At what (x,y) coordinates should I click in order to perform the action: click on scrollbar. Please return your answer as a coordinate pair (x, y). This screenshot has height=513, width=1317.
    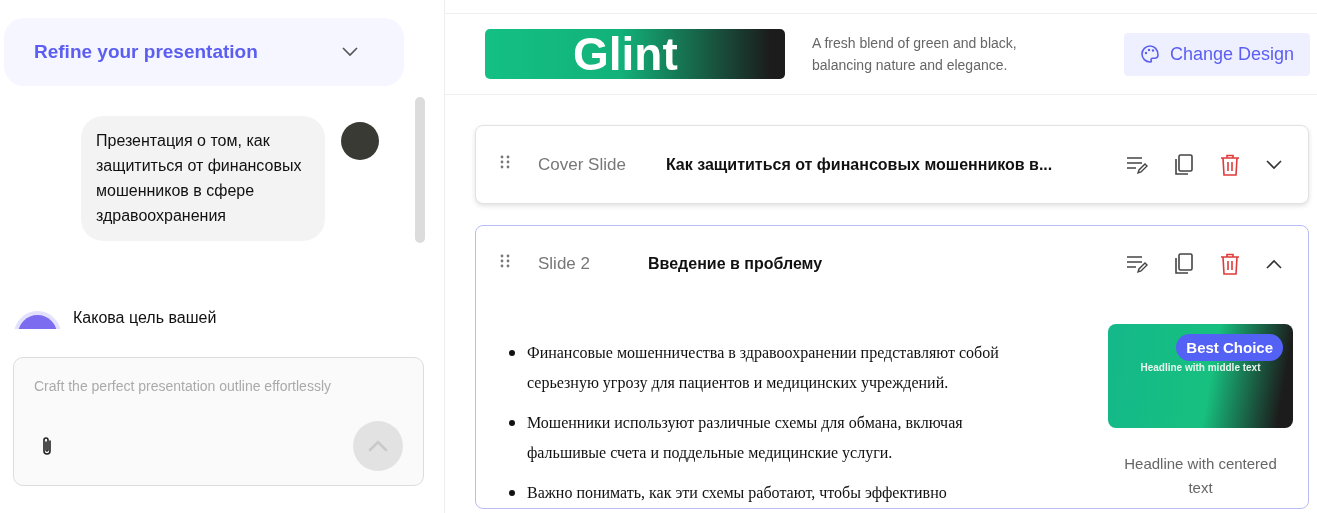
    Looking at the image, I should click on (420, 170).